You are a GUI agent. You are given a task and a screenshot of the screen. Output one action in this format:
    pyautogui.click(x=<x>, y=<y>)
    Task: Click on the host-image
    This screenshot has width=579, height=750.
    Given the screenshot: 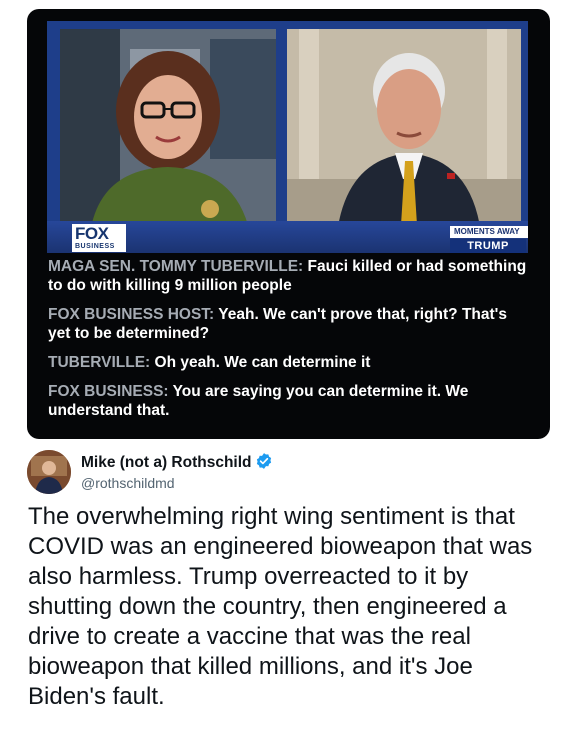 What is the action you would take?
    pyautogui.click(x=168, y=131)
    